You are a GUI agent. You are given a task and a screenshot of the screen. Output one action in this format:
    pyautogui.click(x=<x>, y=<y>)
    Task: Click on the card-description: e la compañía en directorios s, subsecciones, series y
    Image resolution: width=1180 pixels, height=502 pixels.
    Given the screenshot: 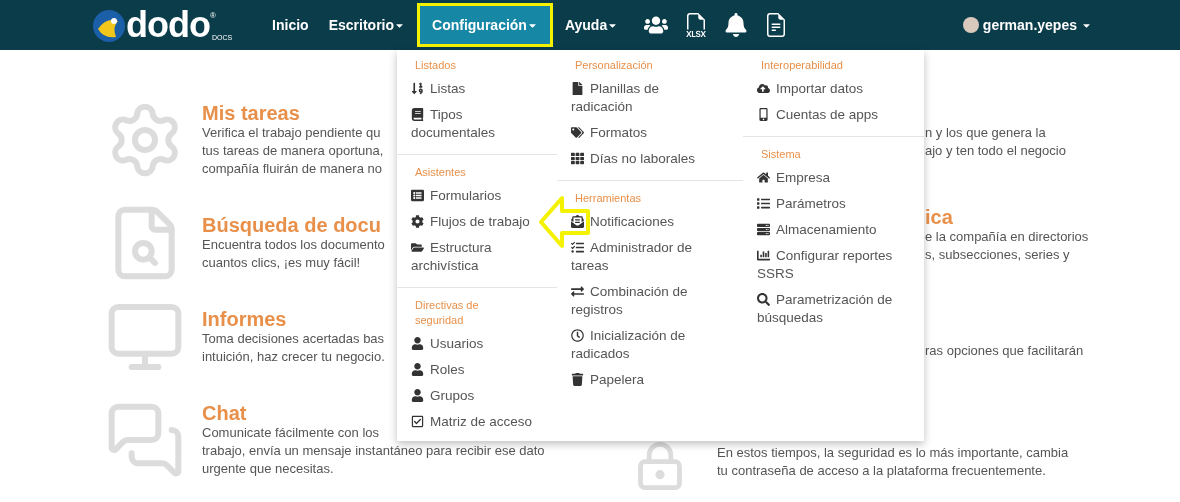 What is the action you would take?
    pyautogui.click(x=1007, y=246)
    